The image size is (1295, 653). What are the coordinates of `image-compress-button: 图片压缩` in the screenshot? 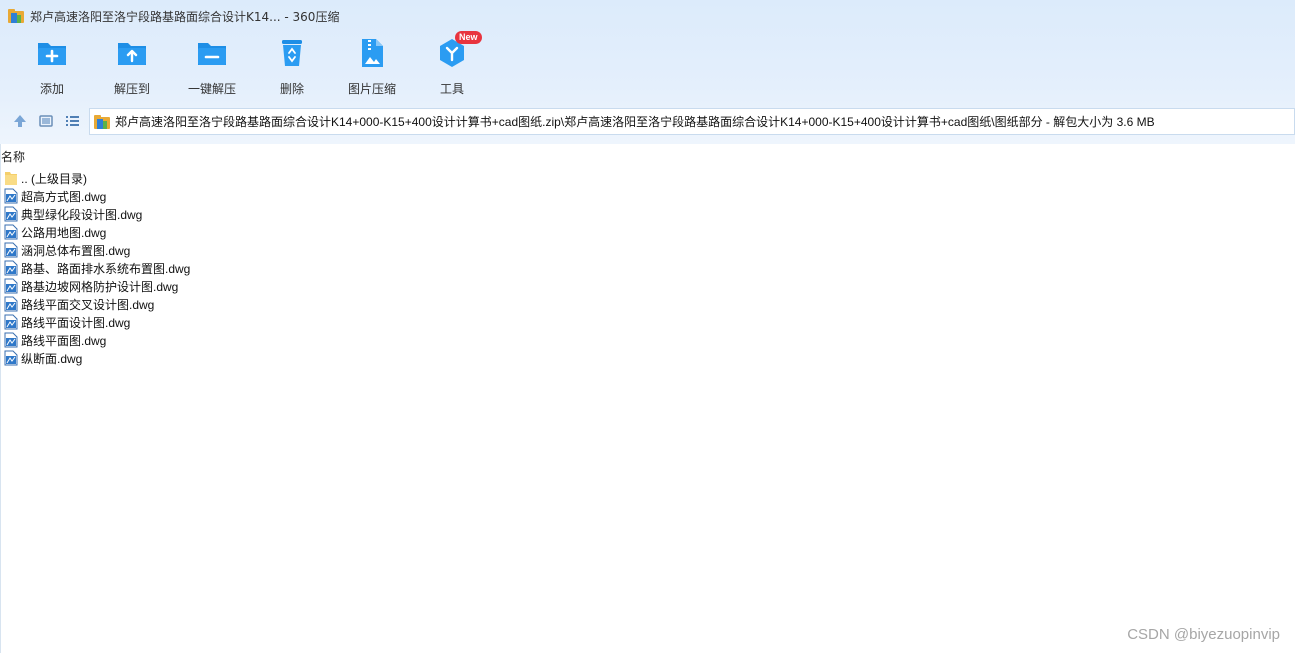 It's located at (372, 66).